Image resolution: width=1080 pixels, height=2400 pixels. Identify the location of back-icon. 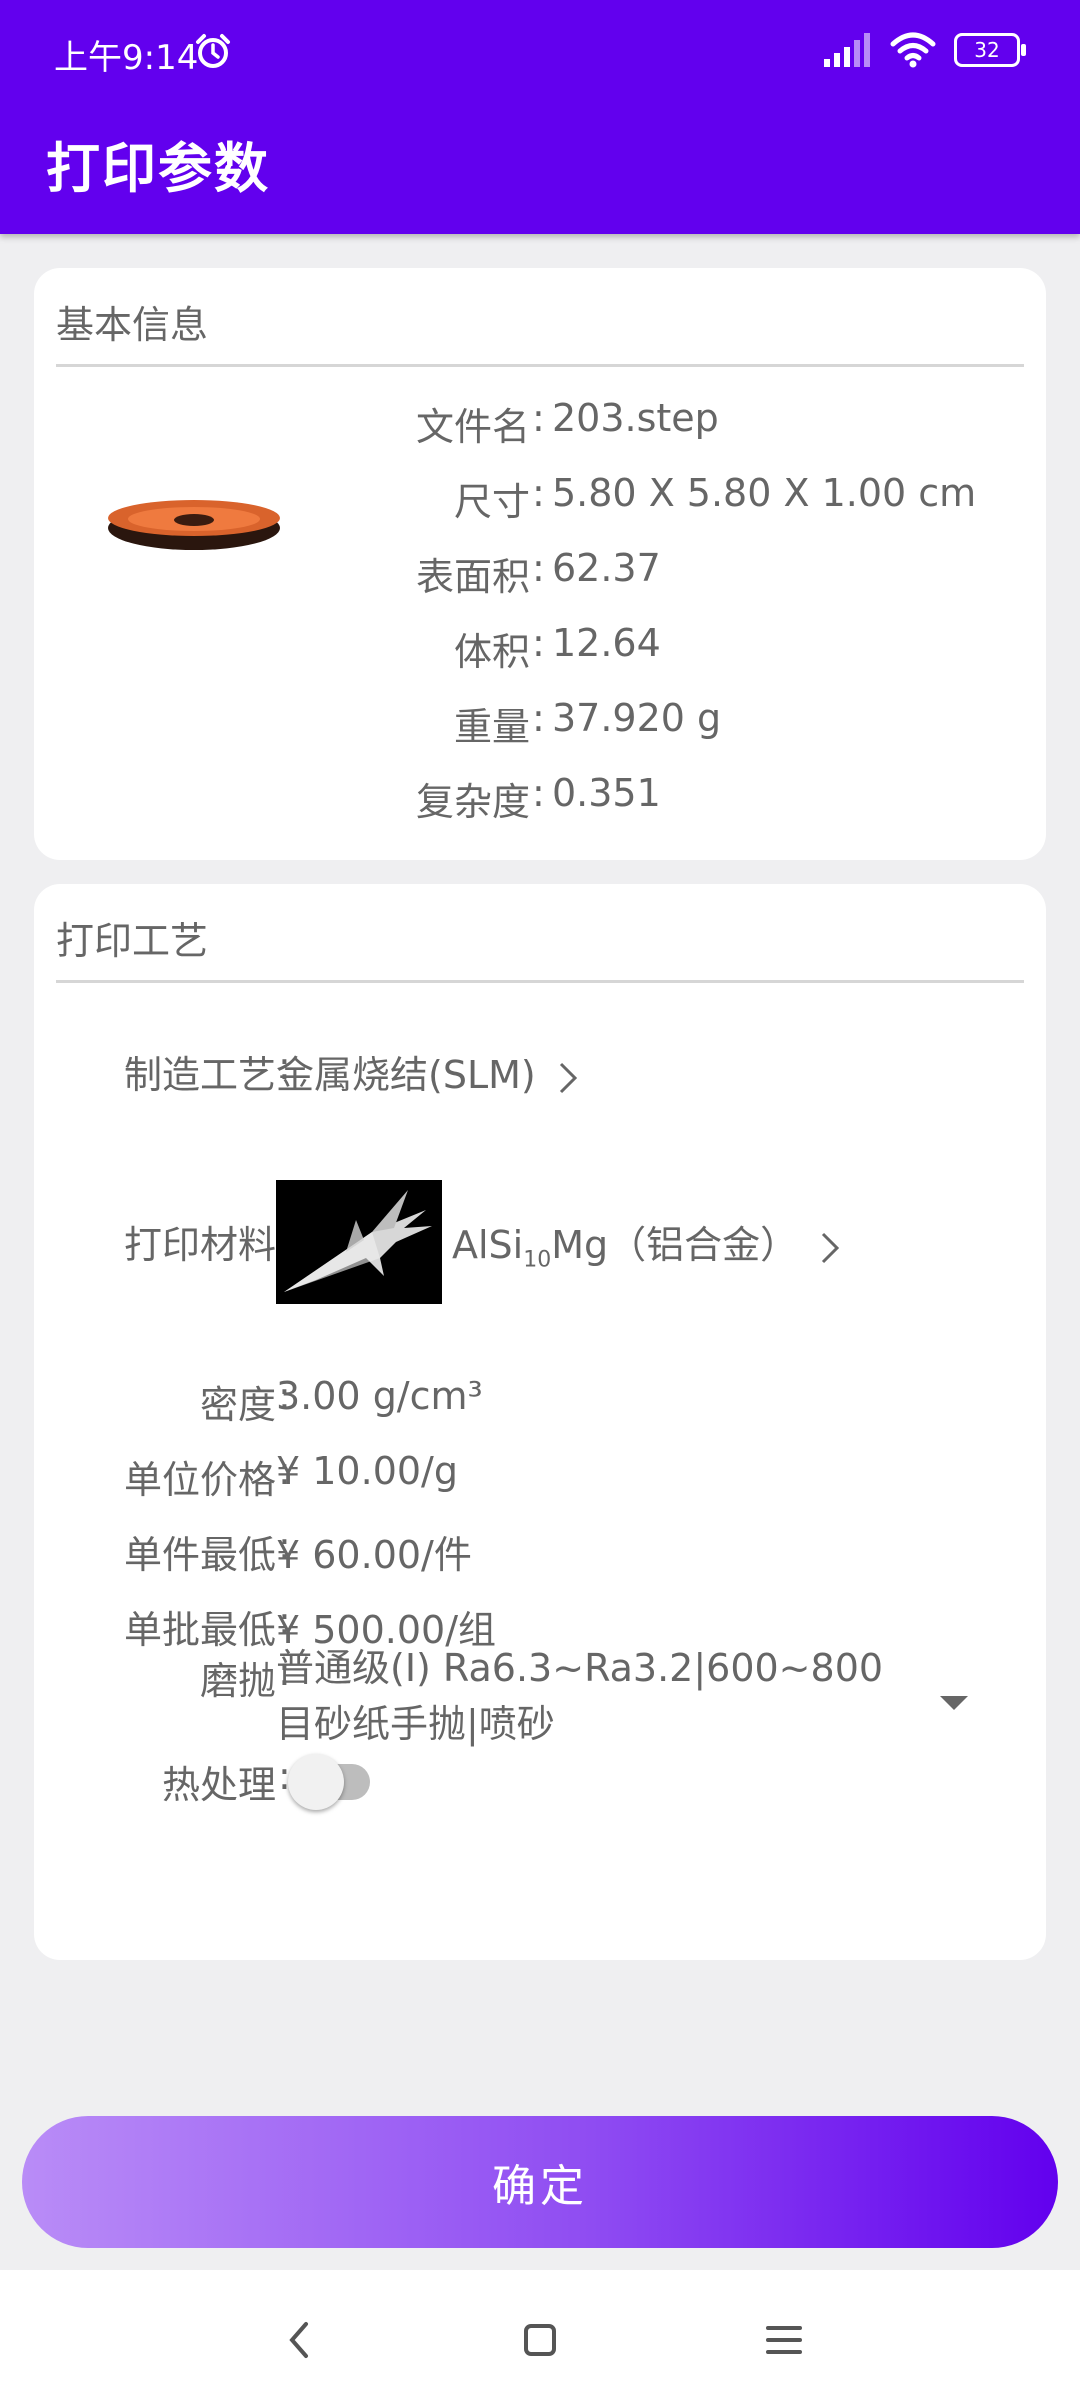
(300, 2340).